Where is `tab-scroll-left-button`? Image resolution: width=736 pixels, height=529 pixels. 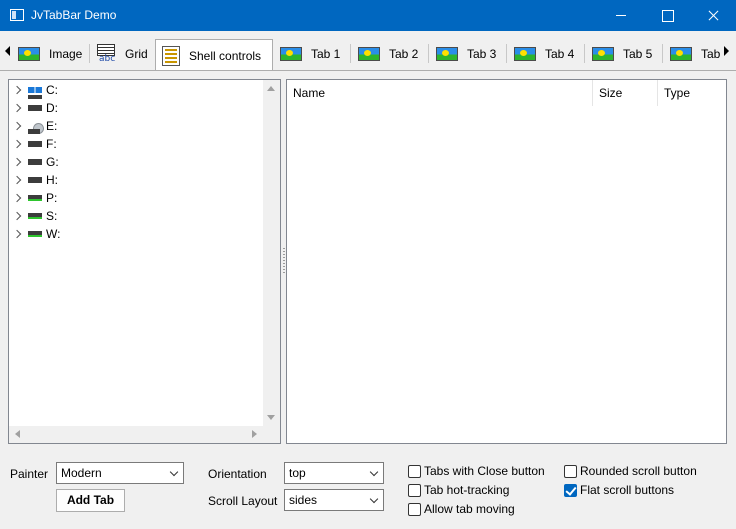 tab-scroll-left-button is located at coordinates (7, 51).